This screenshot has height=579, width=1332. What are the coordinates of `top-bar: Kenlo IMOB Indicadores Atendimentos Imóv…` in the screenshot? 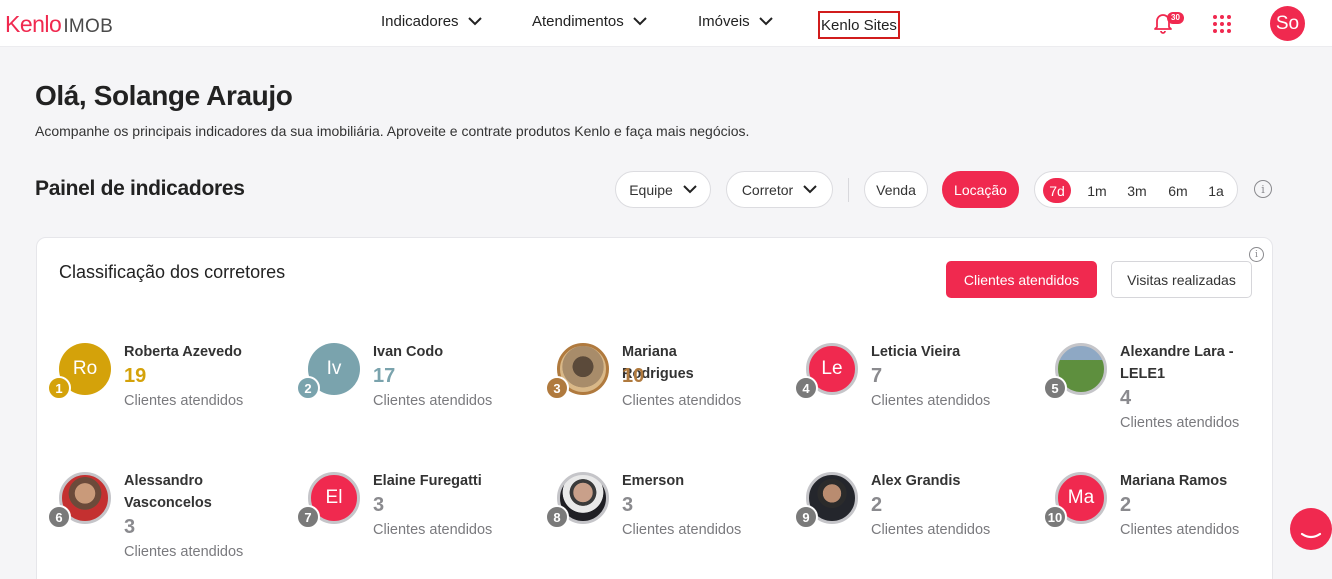 It's located at (666, 23).